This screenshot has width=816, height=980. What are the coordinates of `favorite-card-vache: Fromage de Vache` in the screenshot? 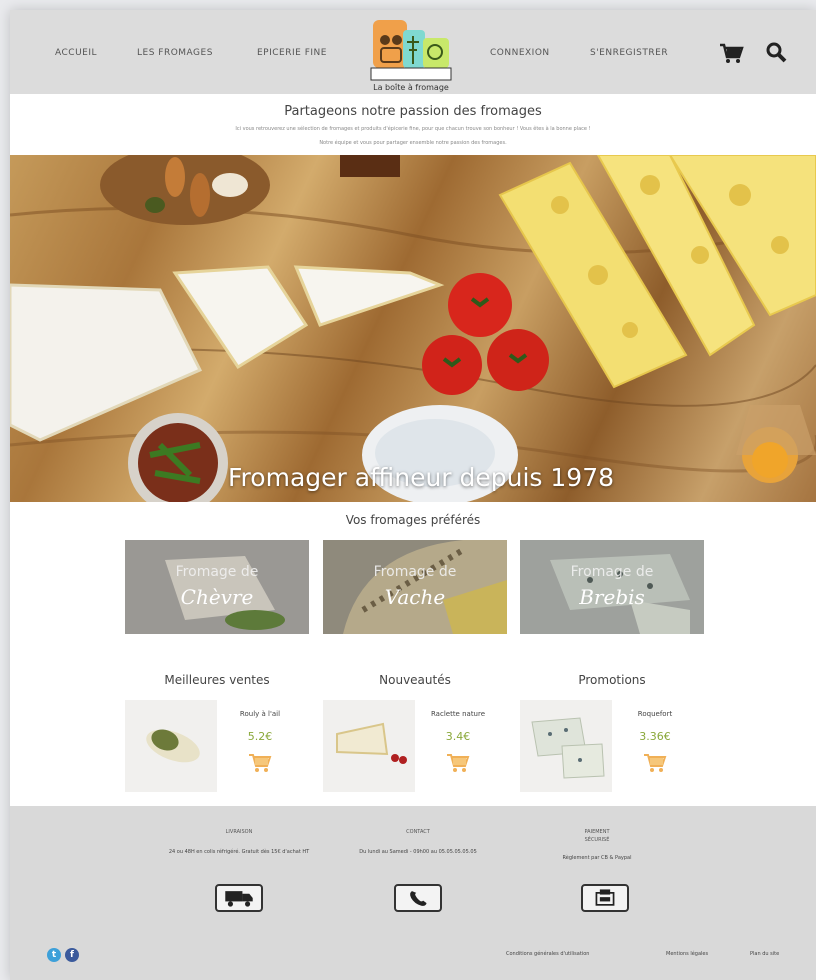 It's located at (415, 587).